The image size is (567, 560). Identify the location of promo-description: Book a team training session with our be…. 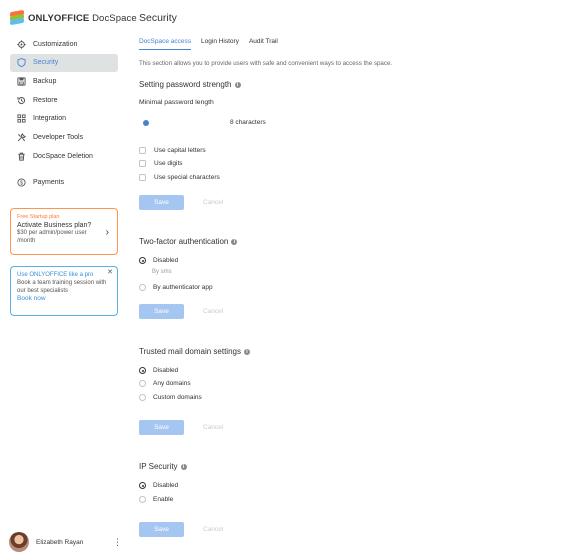
(62, 287).